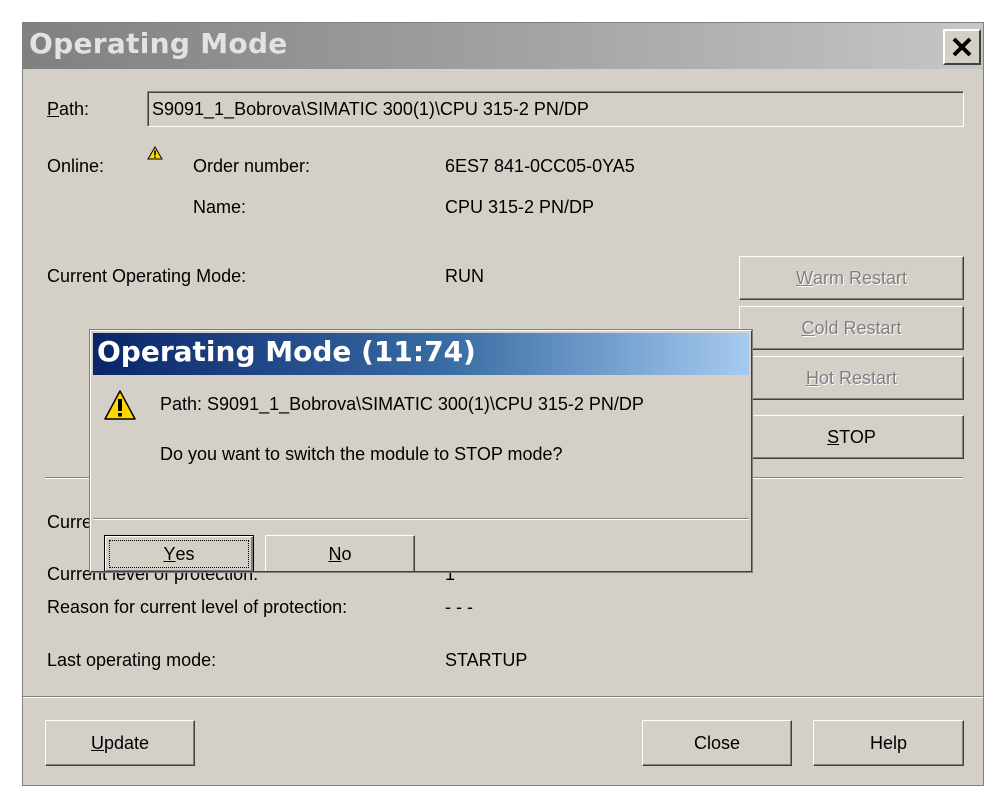 Image resolution: width=1002 pixels, height=800 pixels. I want to click on confirm-title-bar: Operating Mode (11:74), so click(421, 354).